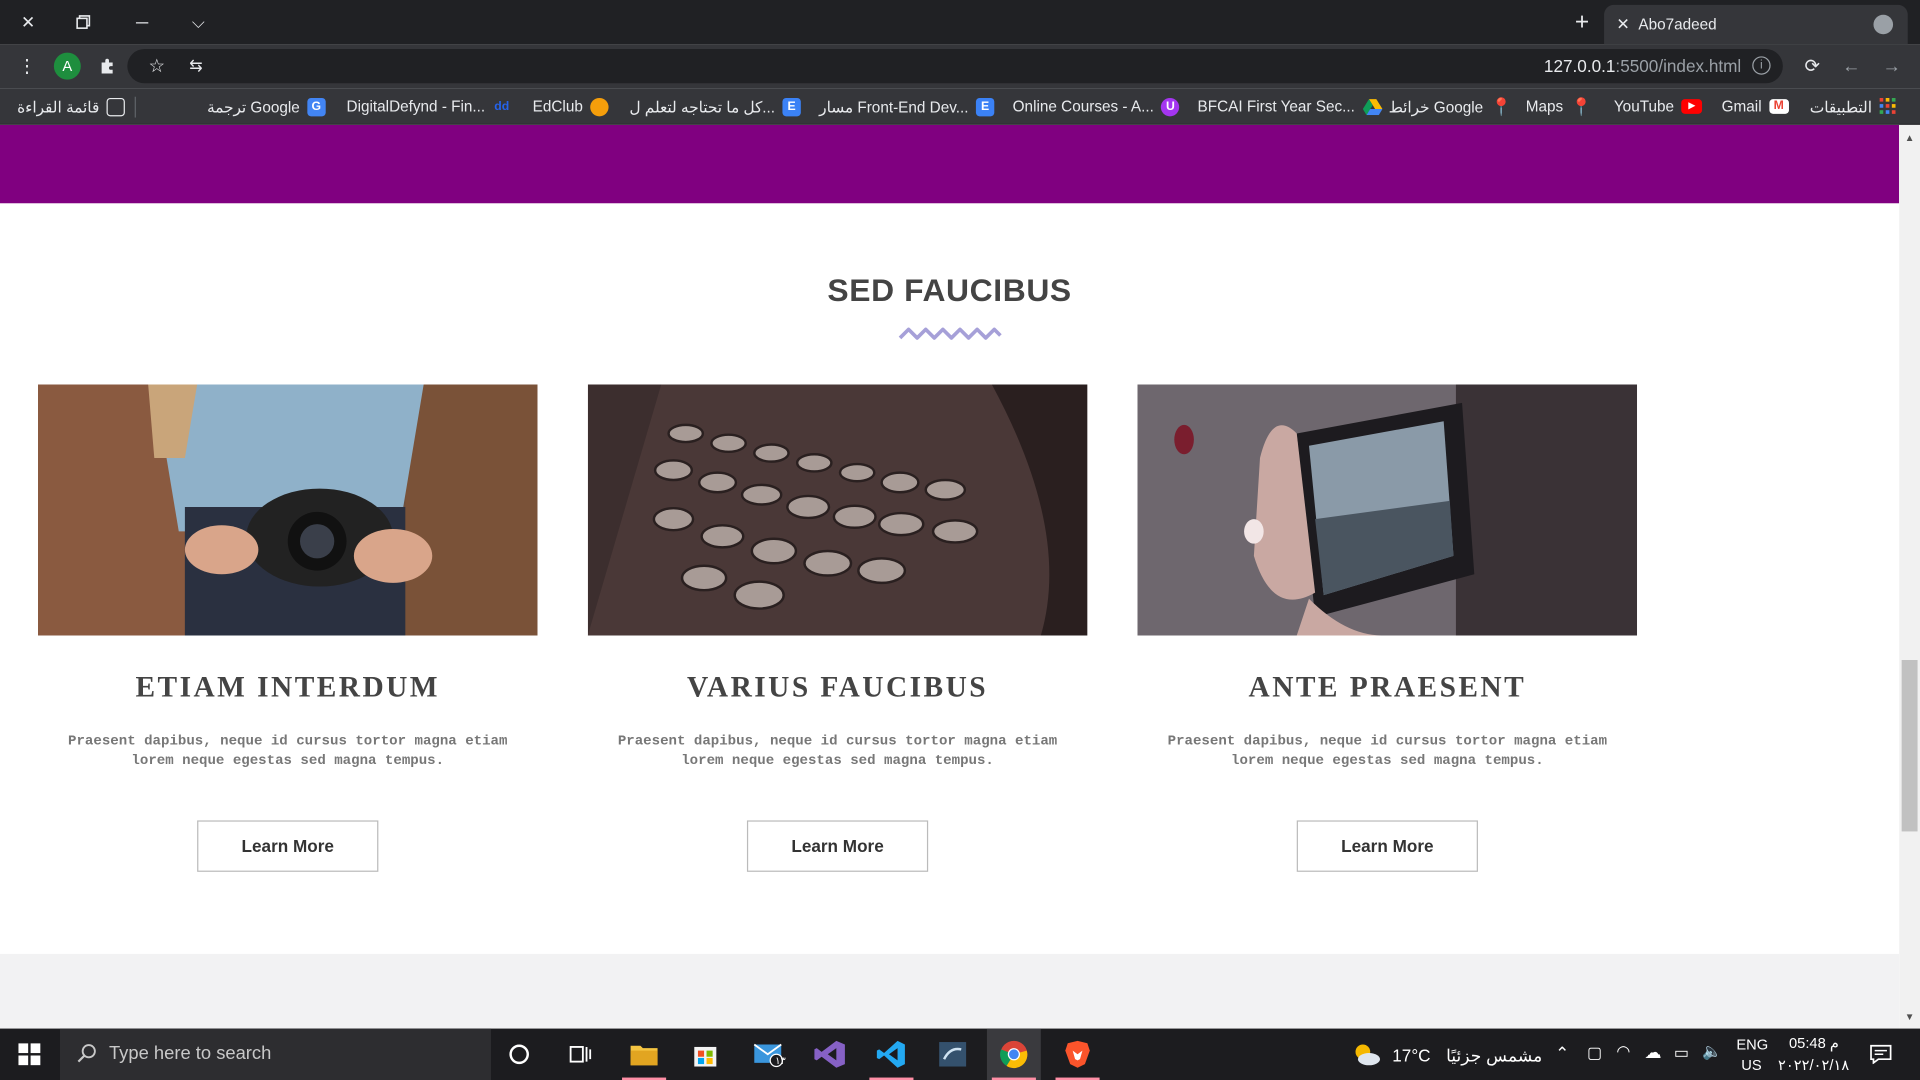 This screenshot has height=1080, width=1920. What do you see at coordinates (950, 164) in the screenshot?
I see `purple-banner` at bounding box center [950, 164].